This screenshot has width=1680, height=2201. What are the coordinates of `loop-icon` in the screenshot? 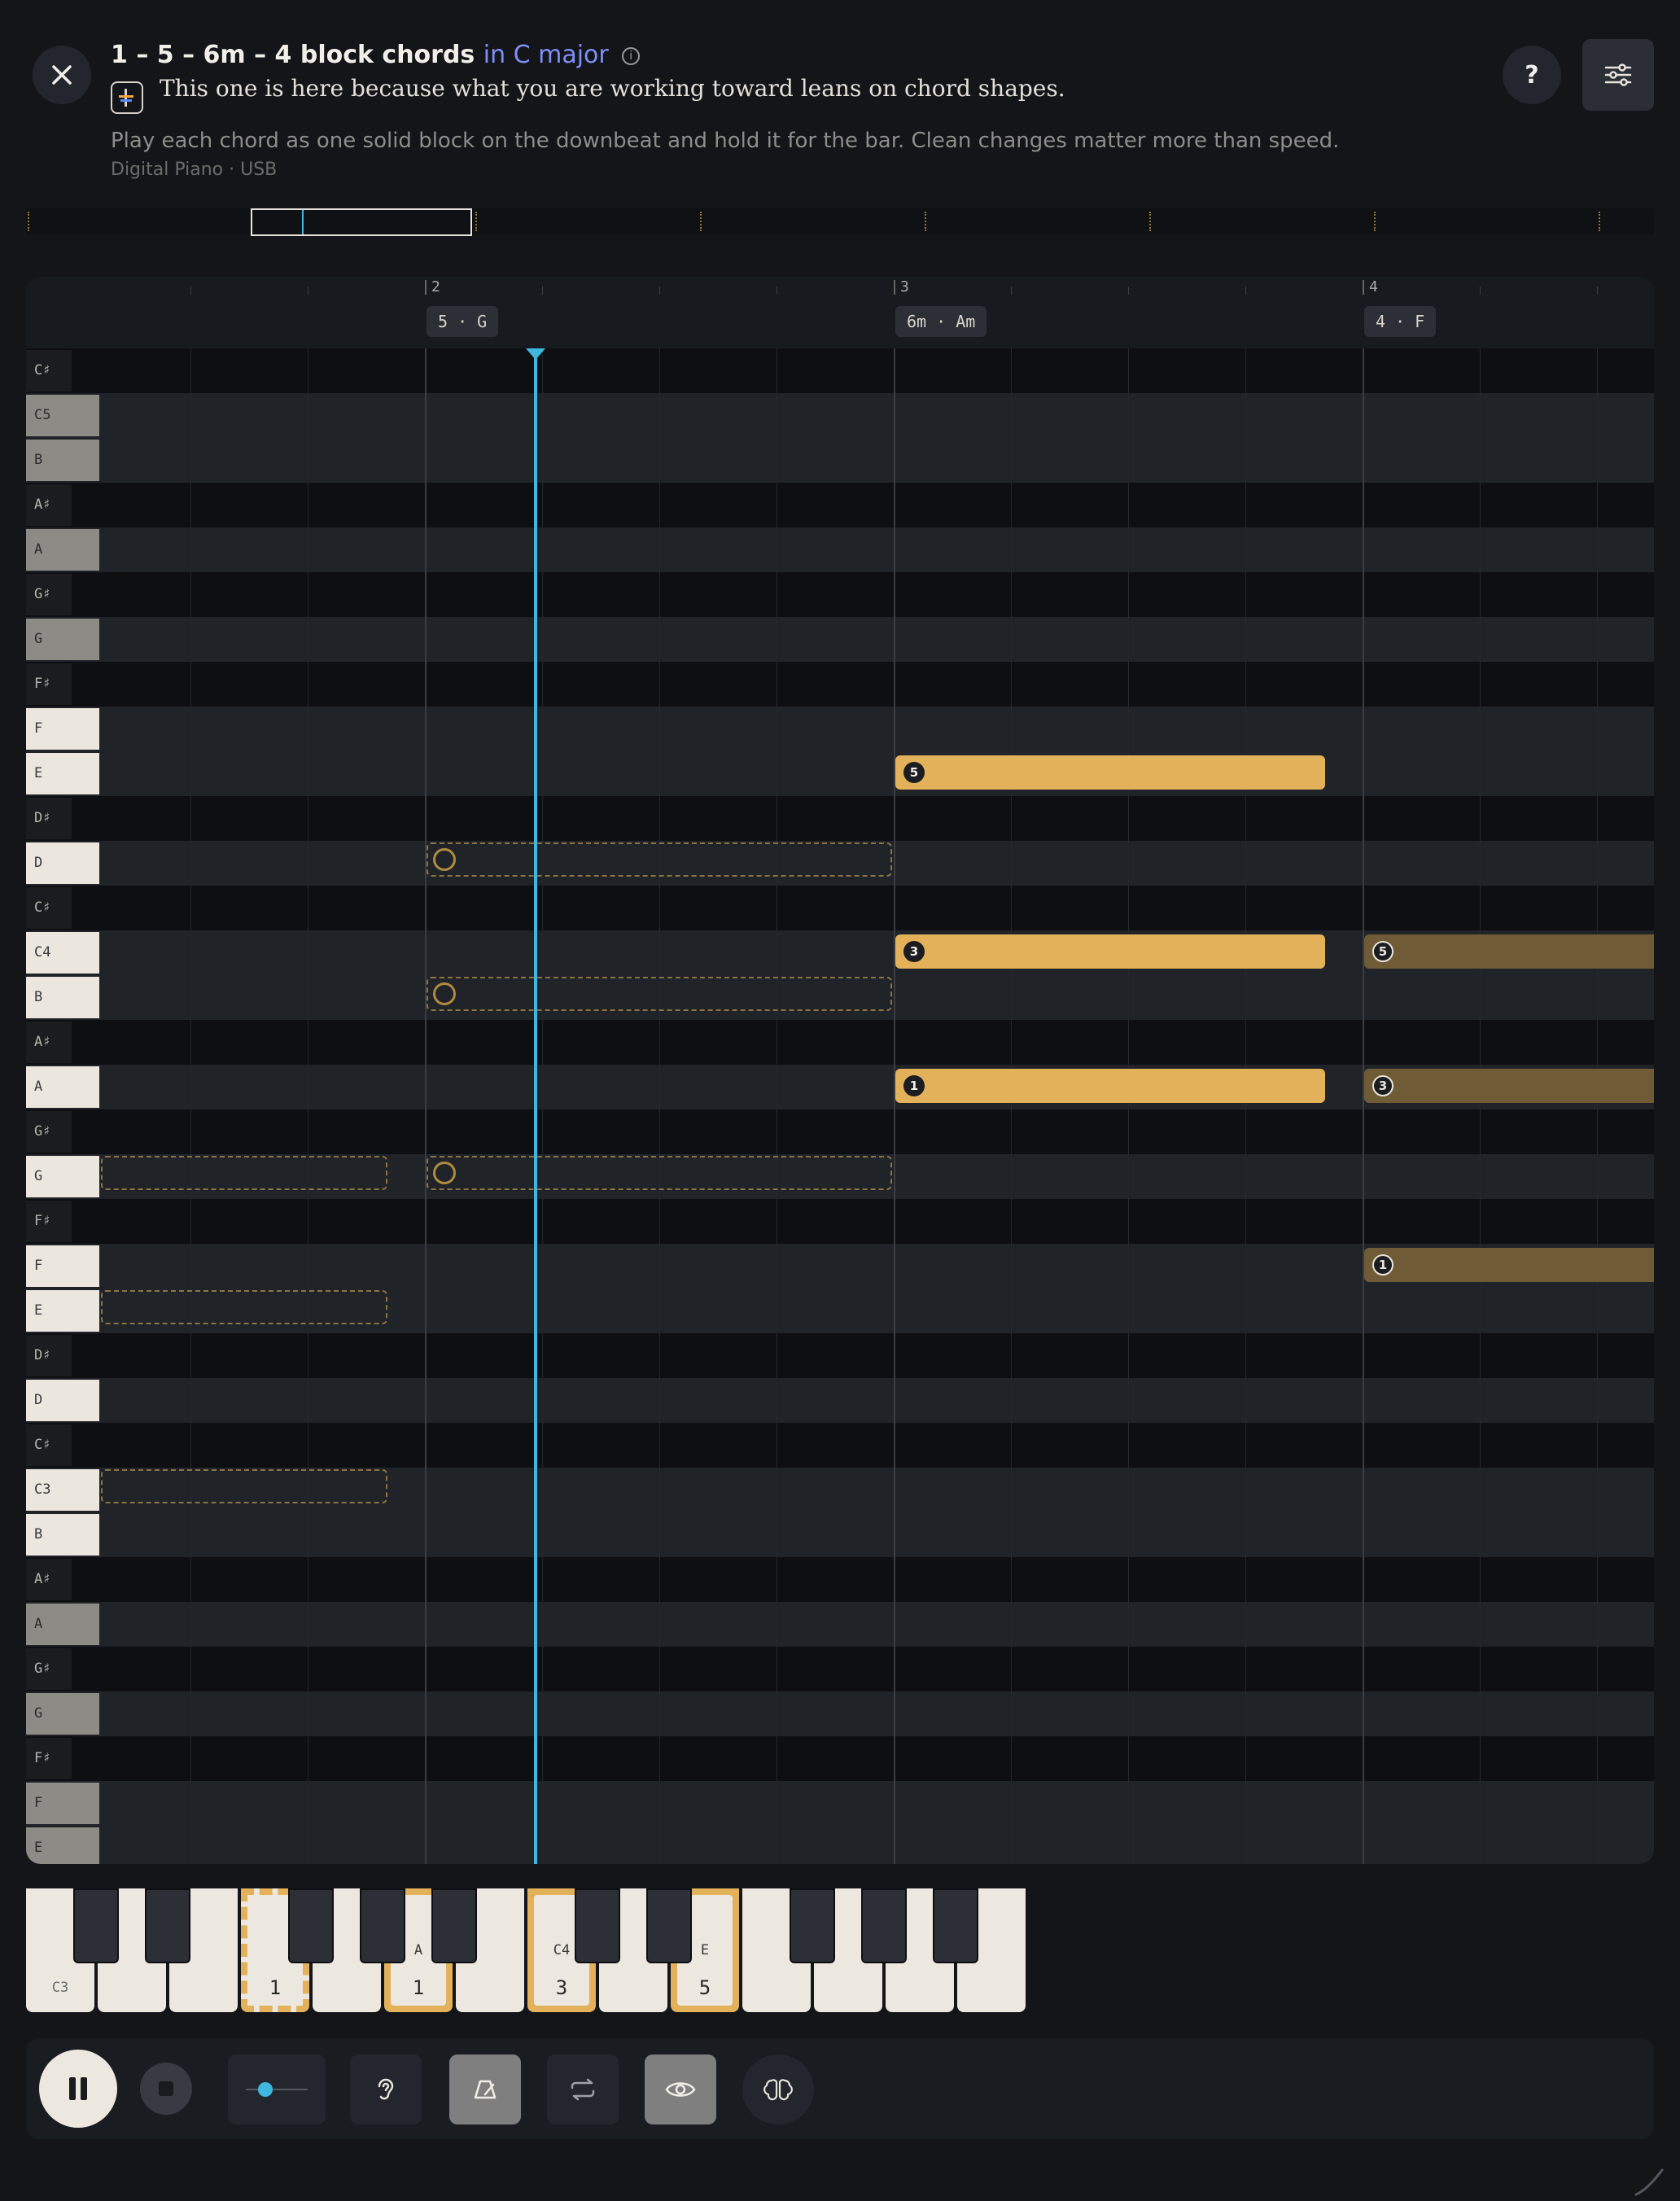 It's located at (583, 2089).